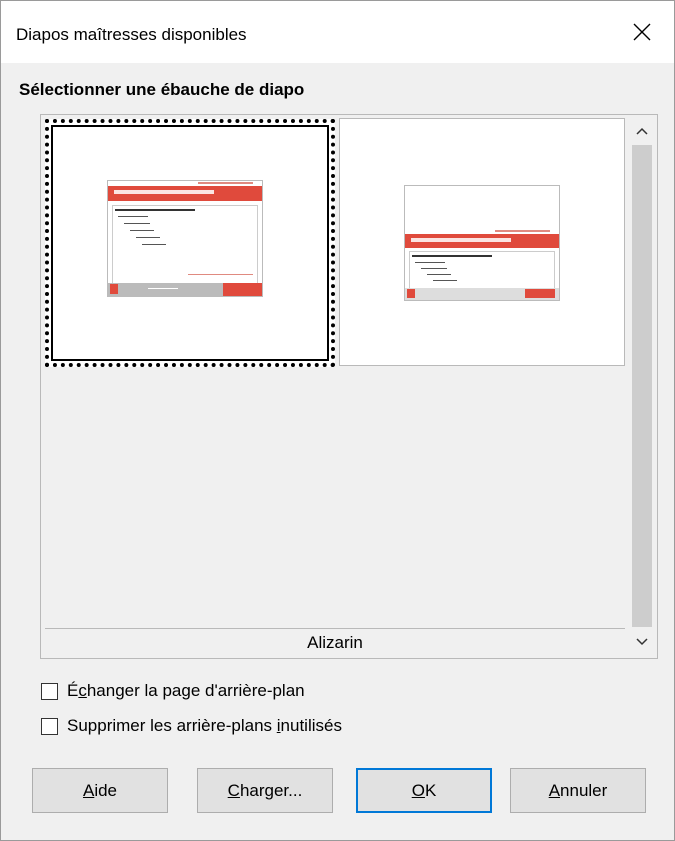 The image size is (675, 841). I want to click on chevron-down-icon, so click(642, 642).